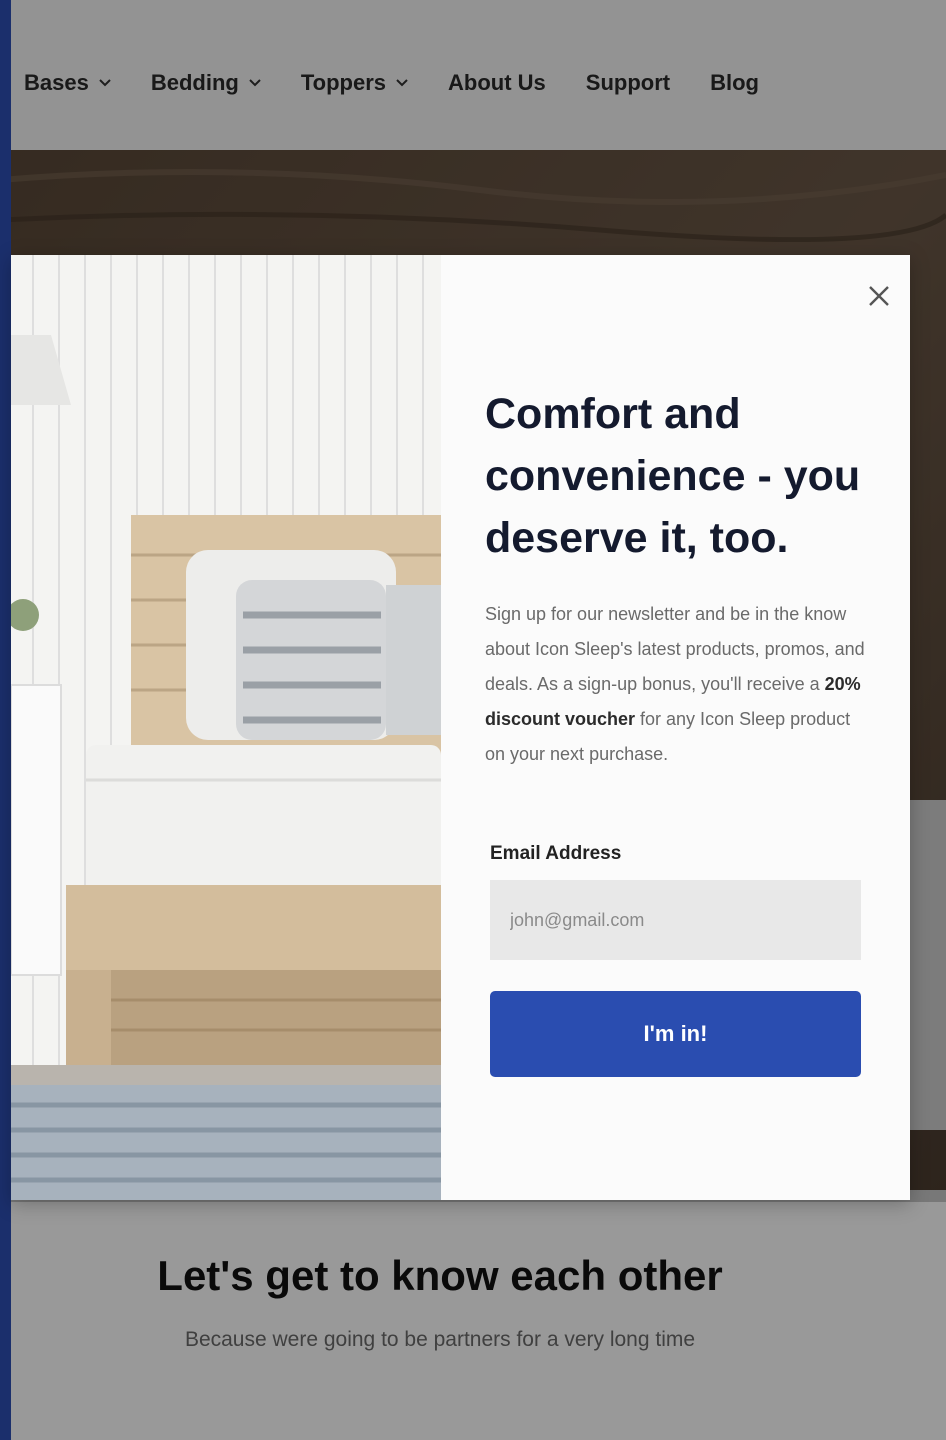  What do you see at coordinates (556, 853) in the screenshot?
I see `email-label: Email Address` at bounding box center [556, 853].